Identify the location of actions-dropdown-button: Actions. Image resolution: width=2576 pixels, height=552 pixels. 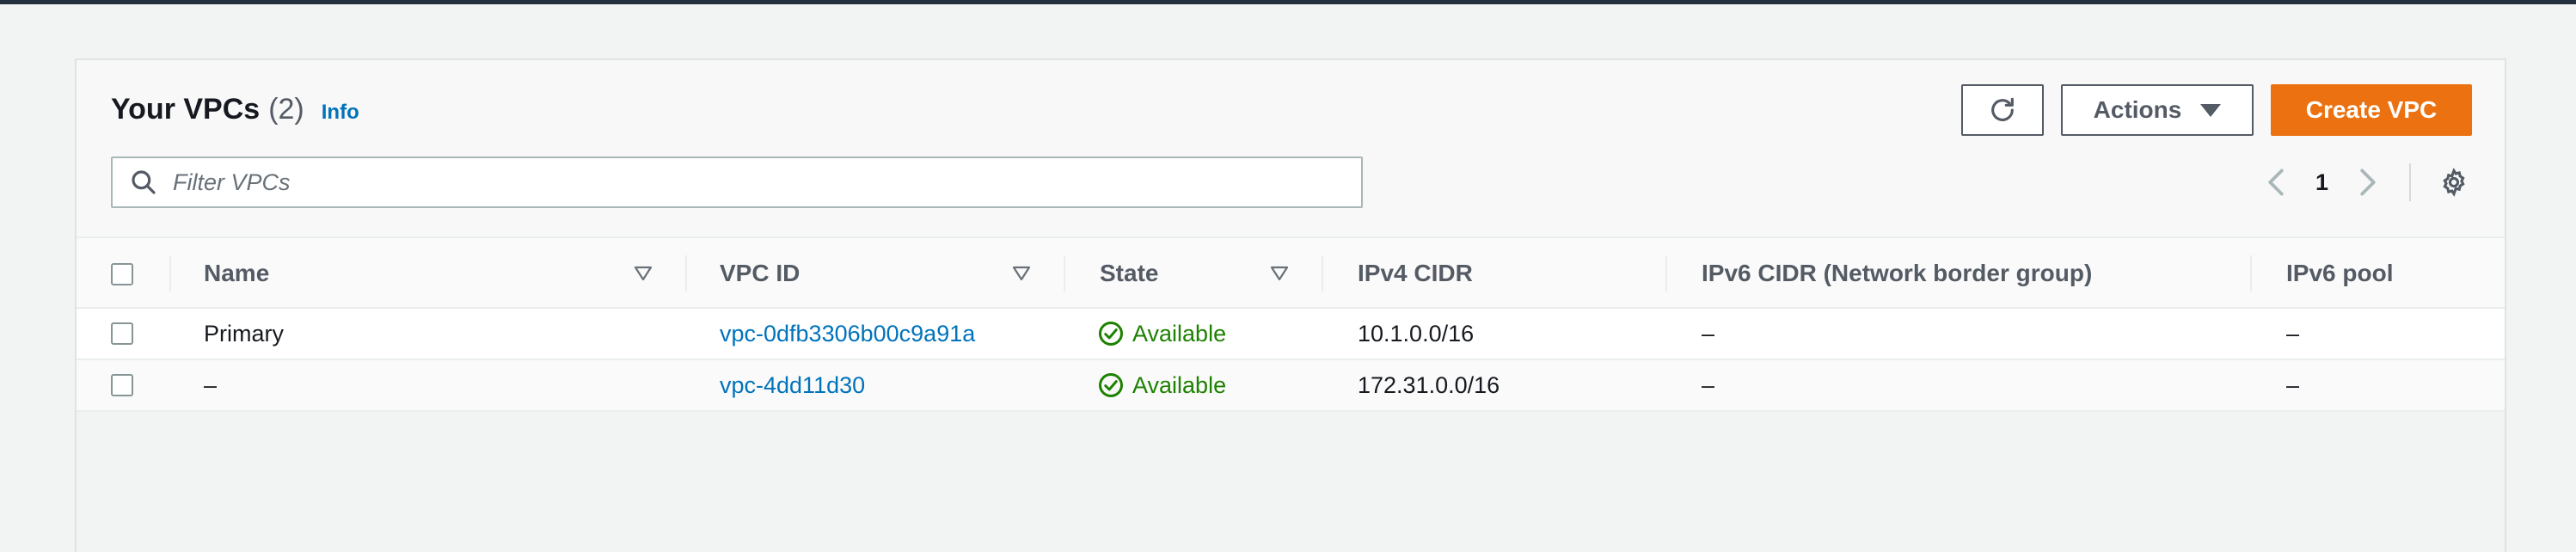
(2157, 110).